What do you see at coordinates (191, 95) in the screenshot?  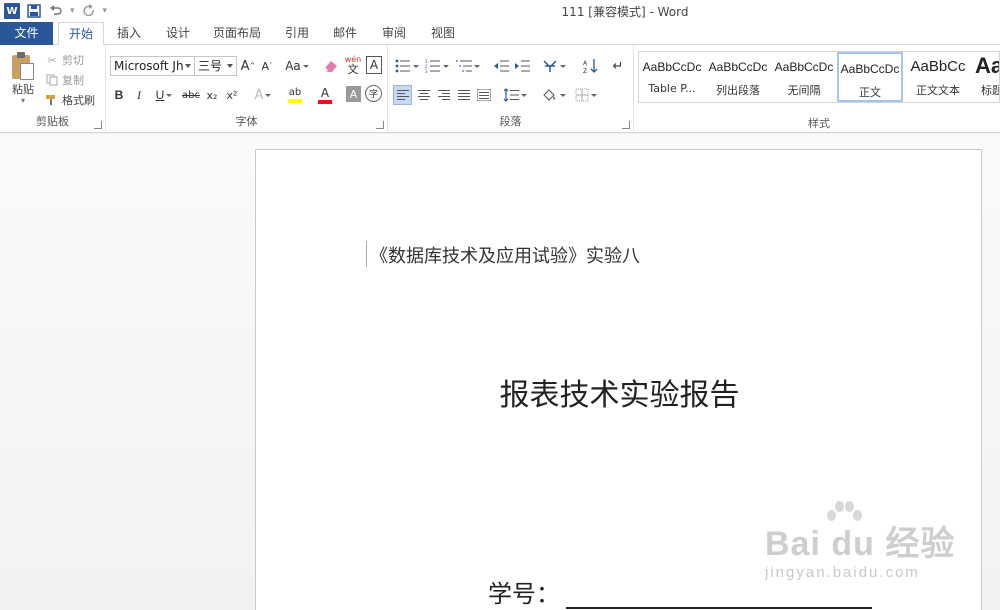 I see `strikethrough-button: abc` at bounding box center [191, 95].